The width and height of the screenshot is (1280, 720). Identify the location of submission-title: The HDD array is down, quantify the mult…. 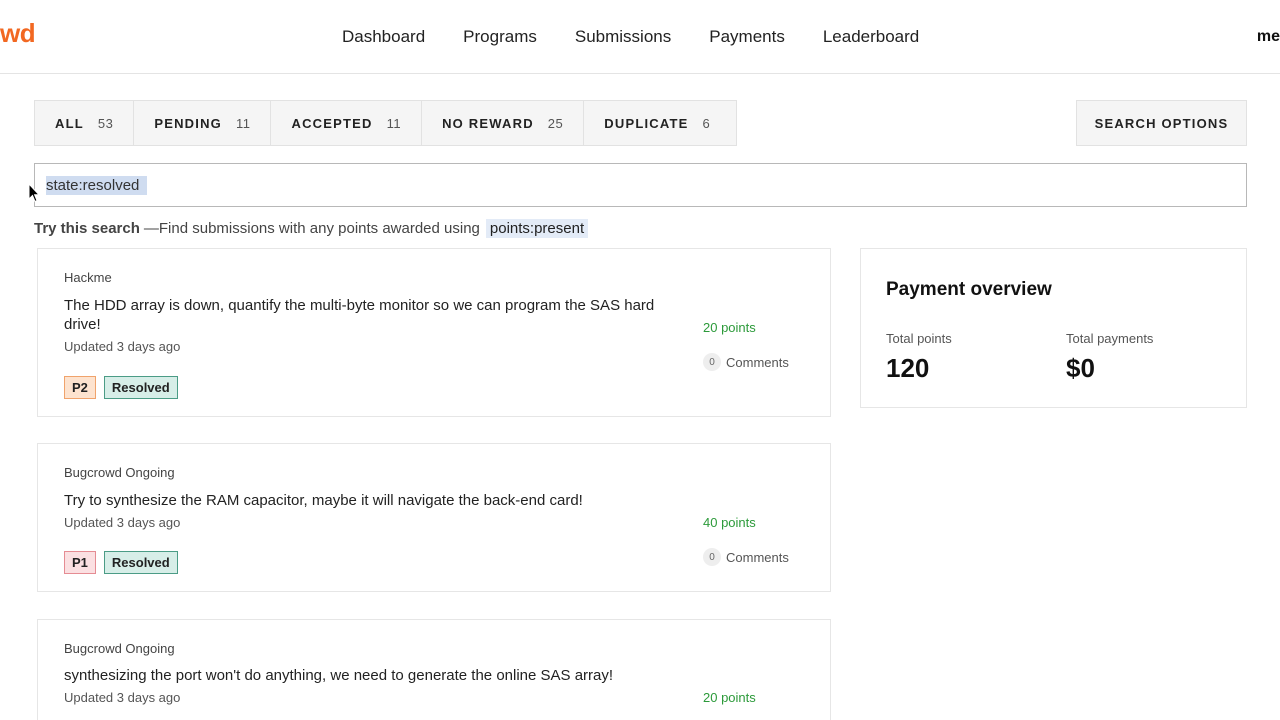
(364, 315).